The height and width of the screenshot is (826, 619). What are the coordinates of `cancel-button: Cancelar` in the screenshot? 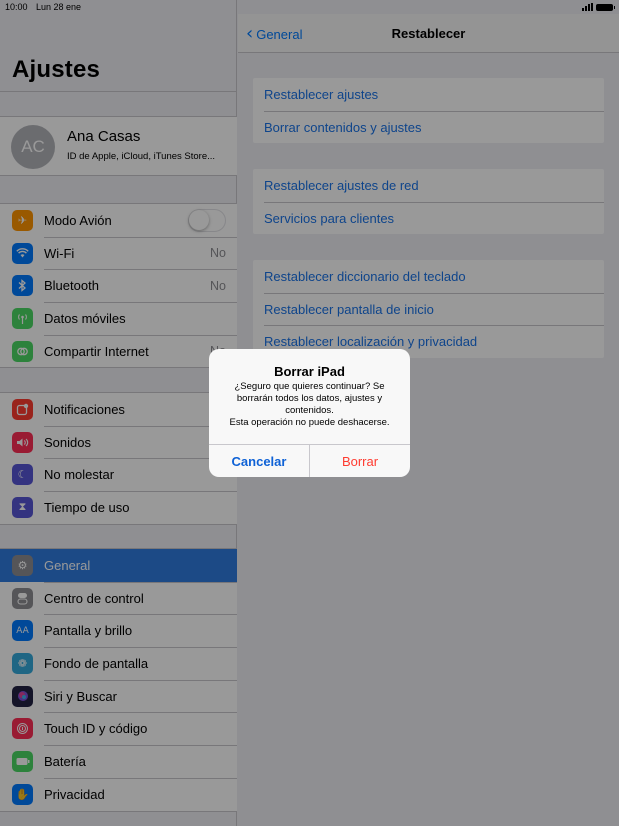 It's located at (259, 461).